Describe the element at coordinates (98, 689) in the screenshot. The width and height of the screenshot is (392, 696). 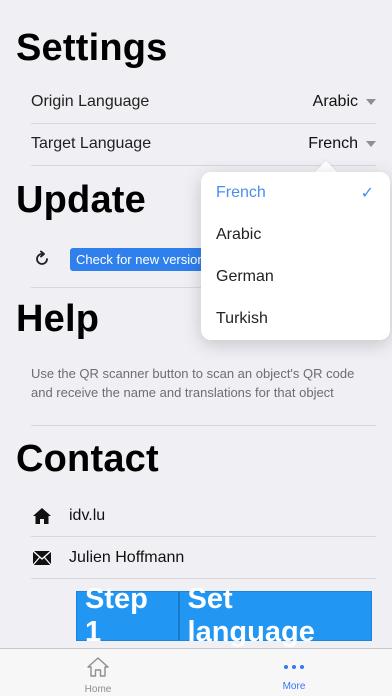
I see `tab-home-label: Home` at that location.